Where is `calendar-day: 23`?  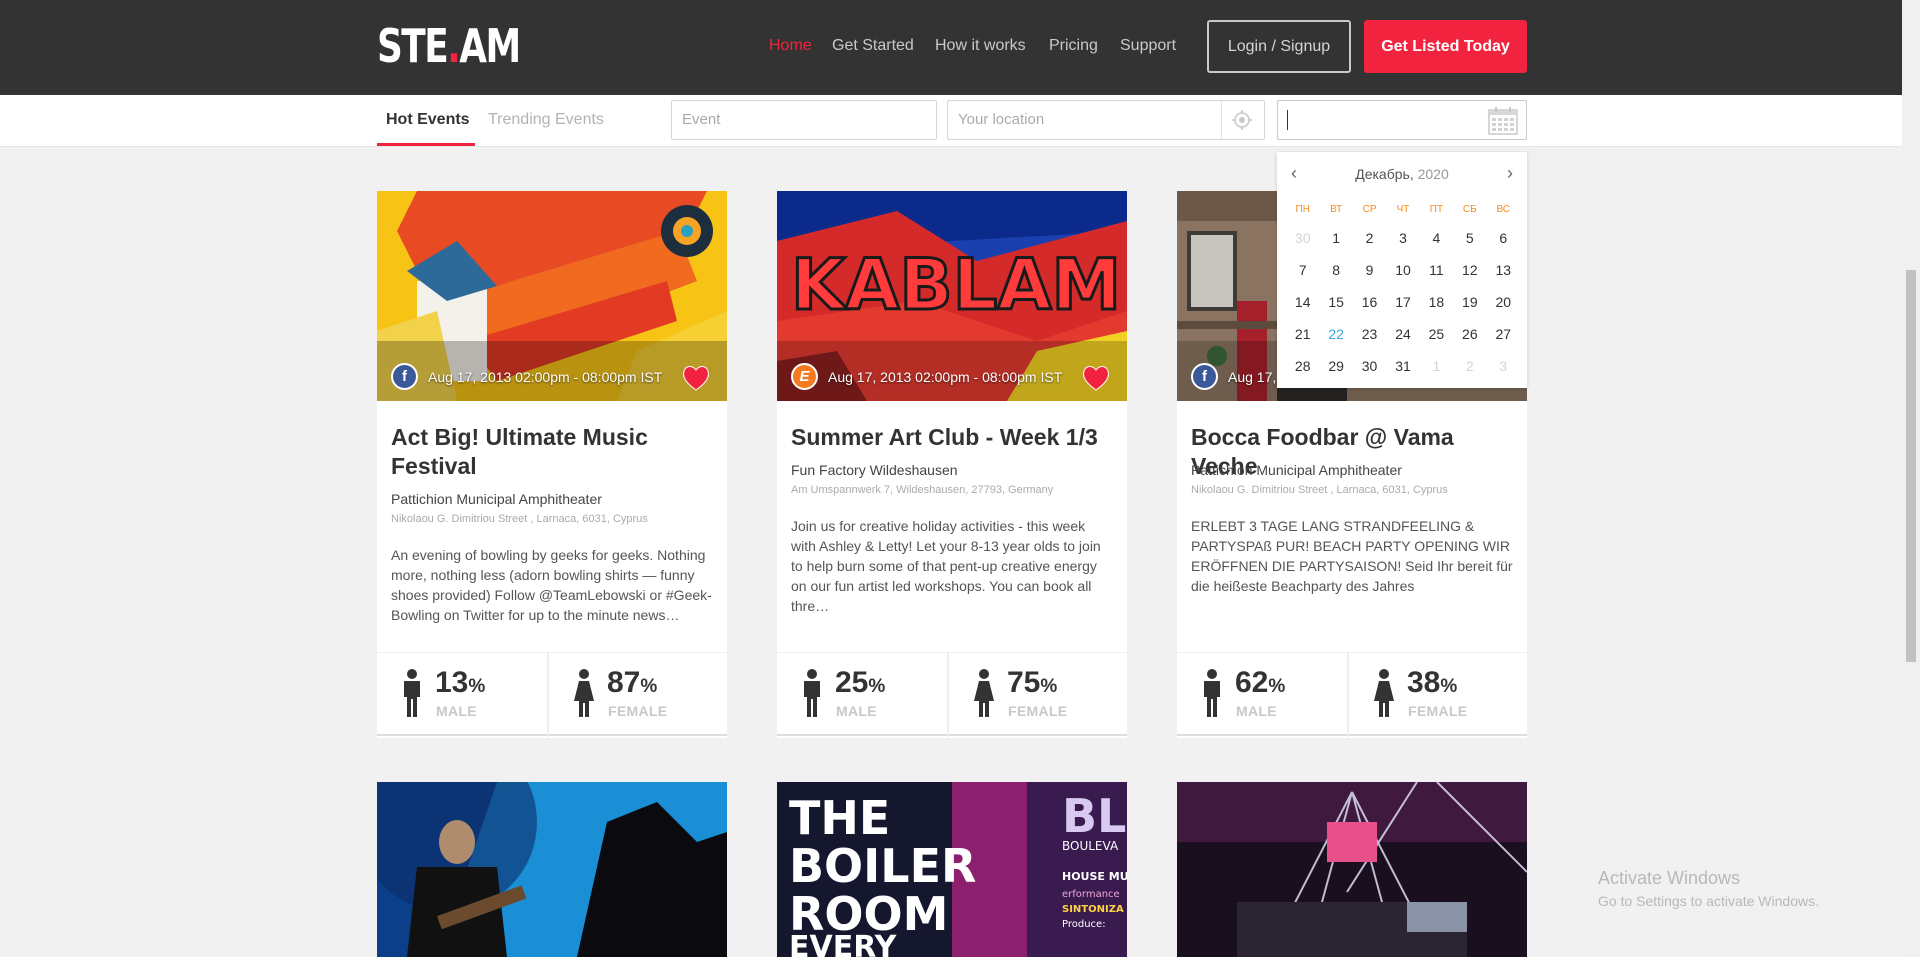 calendar-day: 23 is located at coordinates (1369, 334).